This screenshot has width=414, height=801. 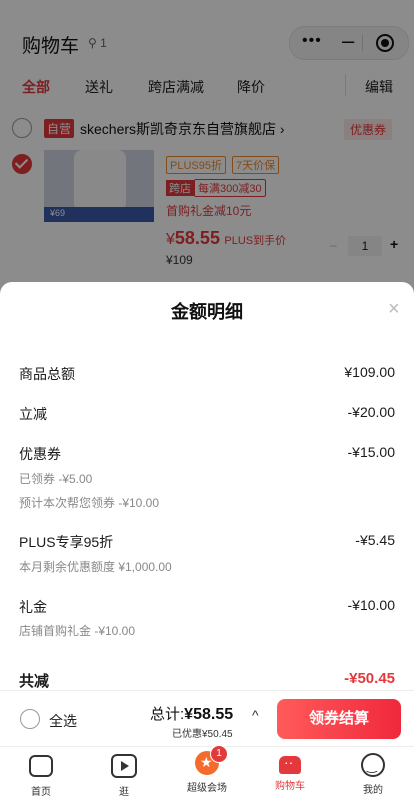 I want to click on cart-icon, so click(x=290, y=764).